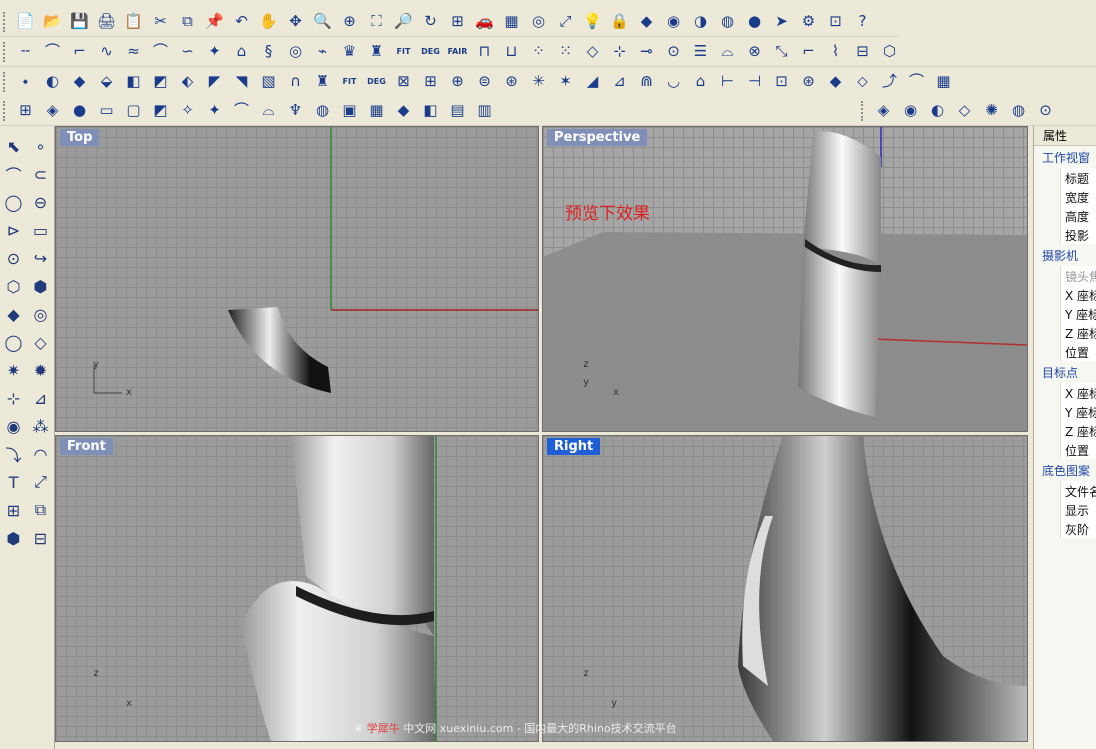 The image size is (1096, 749). I want to click on curve-button-4: ≈, so click(133, 51).